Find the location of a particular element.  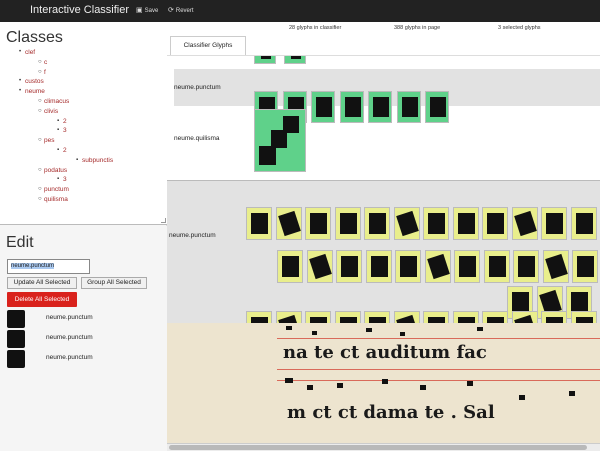

class-tree-item: ○ f is located at coordinates (75, 73).